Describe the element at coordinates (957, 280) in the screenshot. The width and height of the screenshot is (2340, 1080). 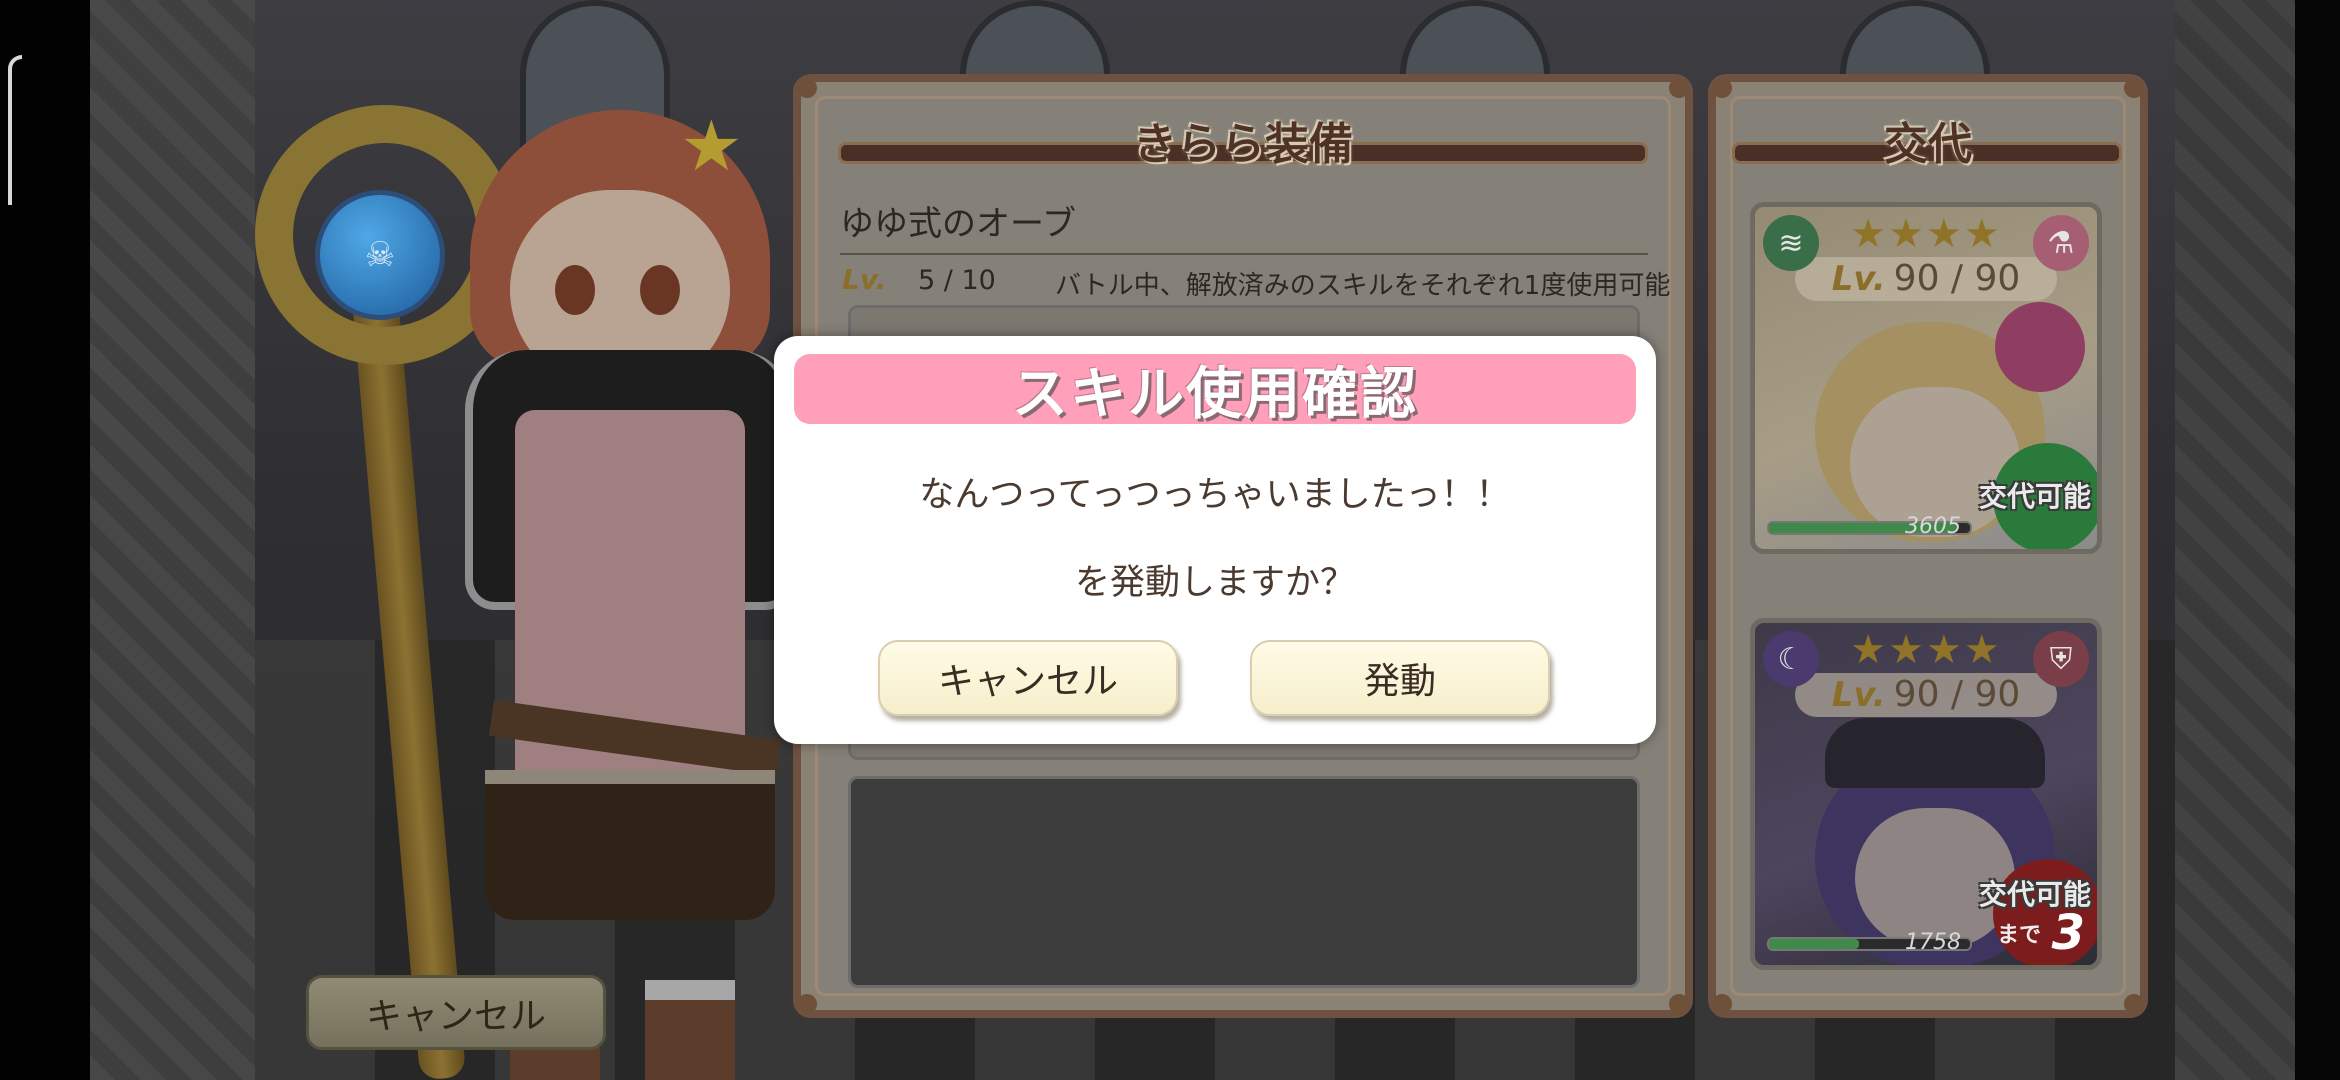
I see `equipment-level: 5 / 10` at that location.